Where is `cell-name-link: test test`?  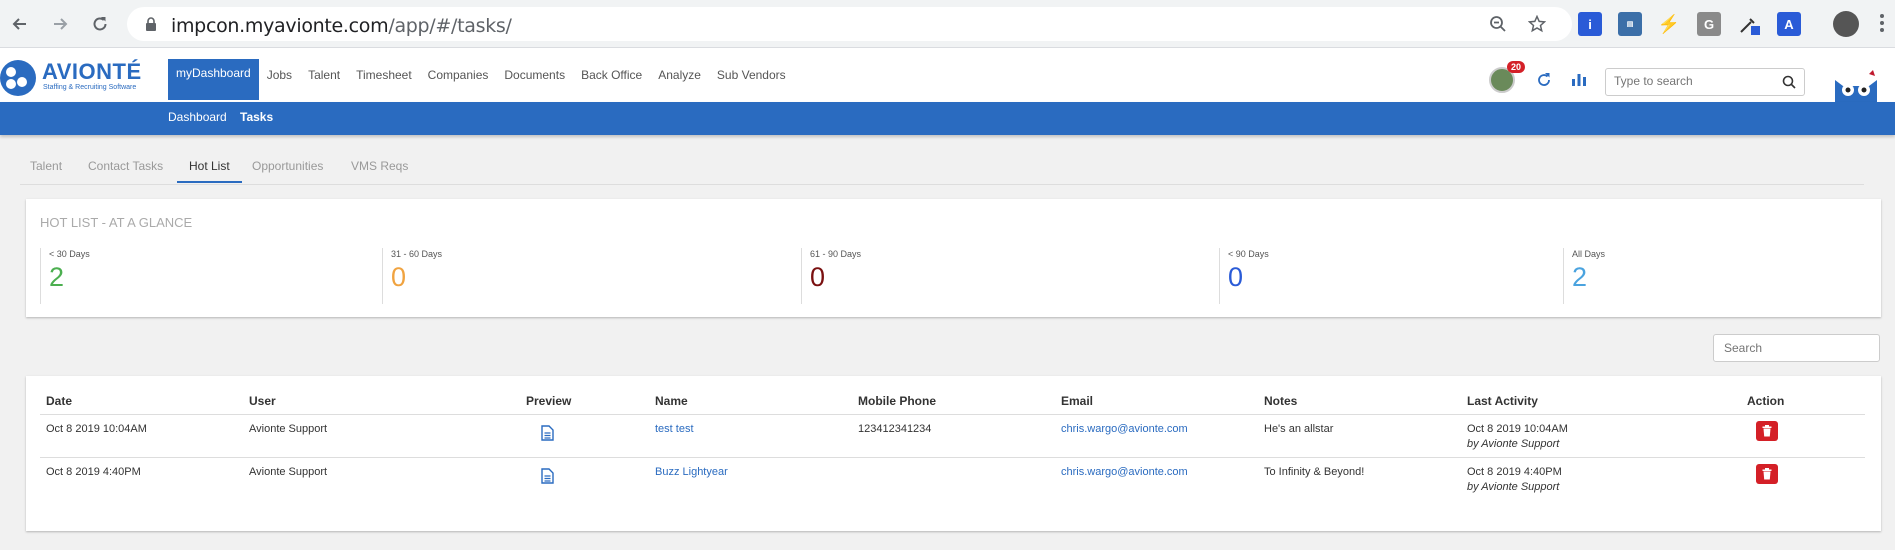
cell-name-link: test test is located at coordinates (674, 429).